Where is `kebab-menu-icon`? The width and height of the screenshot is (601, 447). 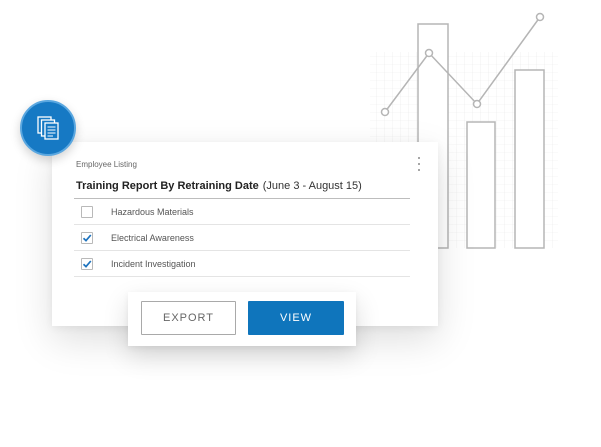 kebab-menu-icon is located at coordinates (419, 164).